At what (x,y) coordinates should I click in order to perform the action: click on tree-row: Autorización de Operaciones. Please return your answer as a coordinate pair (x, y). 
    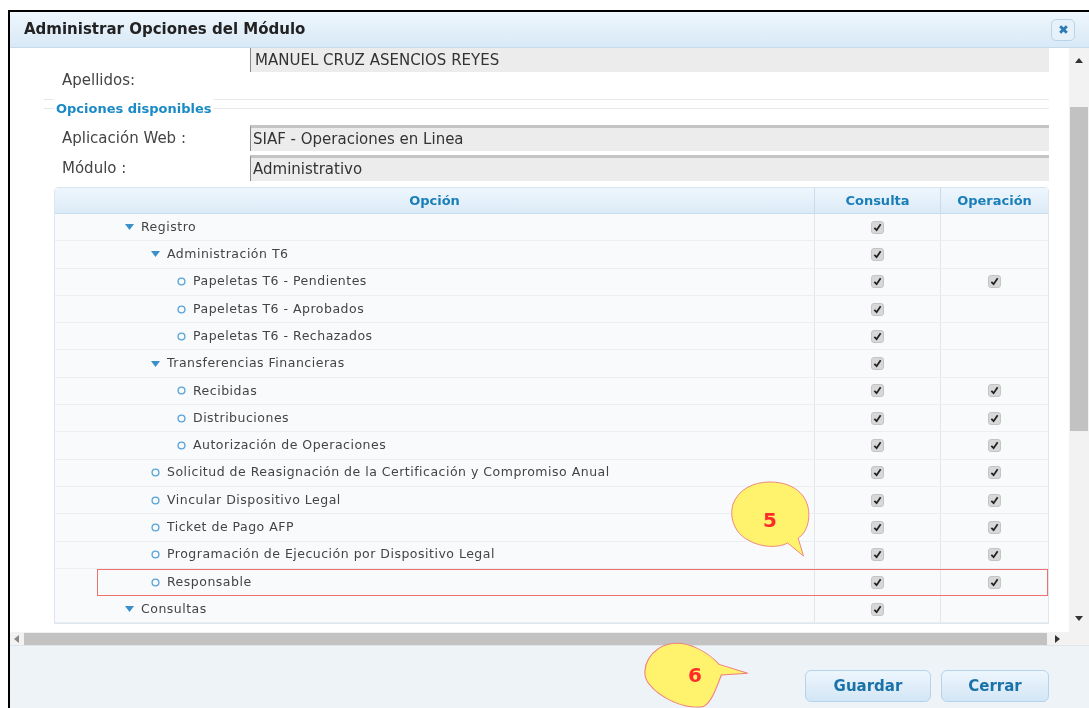
    Looking at the image, I should click on (551, 446).